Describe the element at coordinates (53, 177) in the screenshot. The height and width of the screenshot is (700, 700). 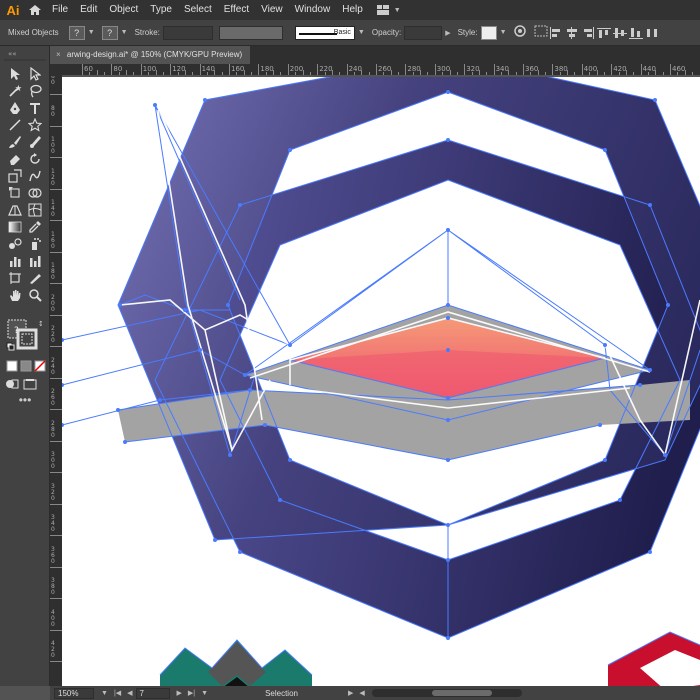
I see `ruler-label: 120` at that location.